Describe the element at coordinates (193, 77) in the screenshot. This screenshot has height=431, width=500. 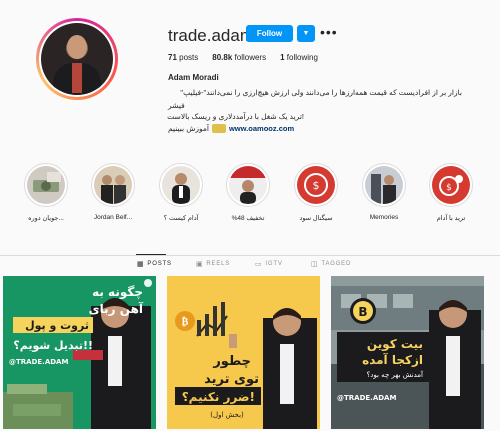
I see `profile-full-name: Adam Moradi` at that location.